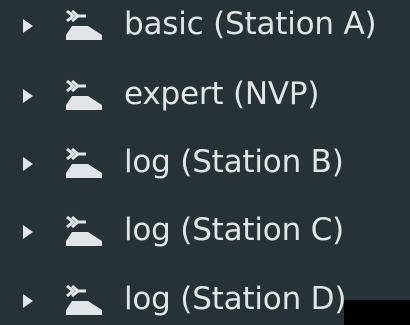  I want to click on tree-item-label: log (Station B), so click(234, 162).